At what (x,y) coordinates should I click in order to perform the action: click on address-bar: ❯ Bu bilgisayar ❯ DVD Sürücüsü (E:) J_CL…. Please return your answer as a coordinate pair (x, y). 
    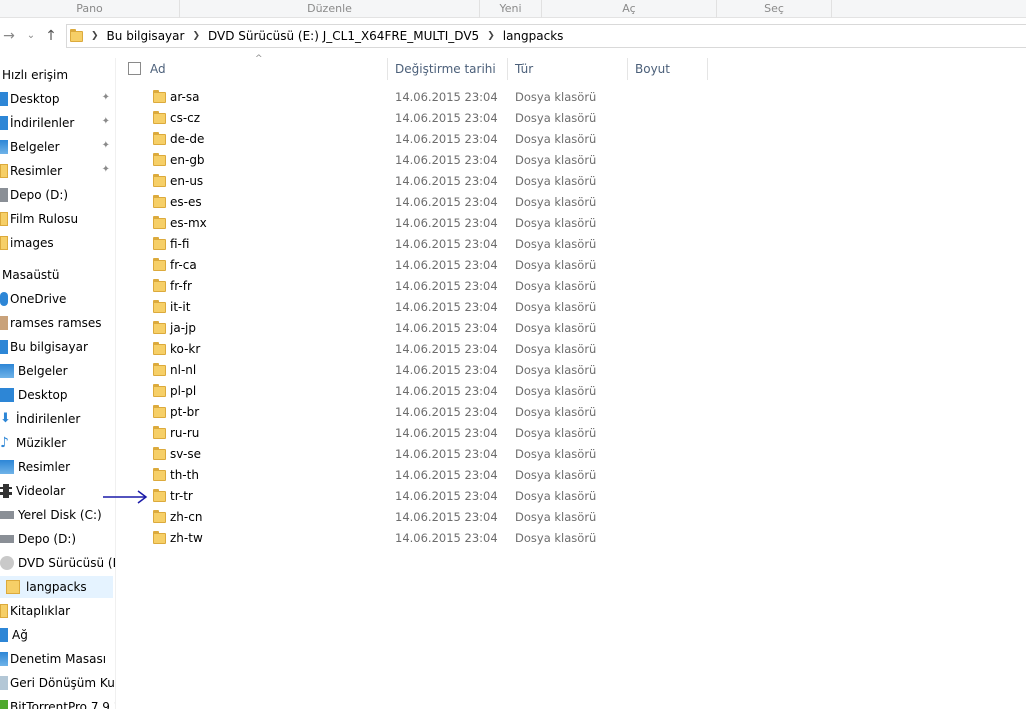
    Looking at the image, I should click on (546, 36).